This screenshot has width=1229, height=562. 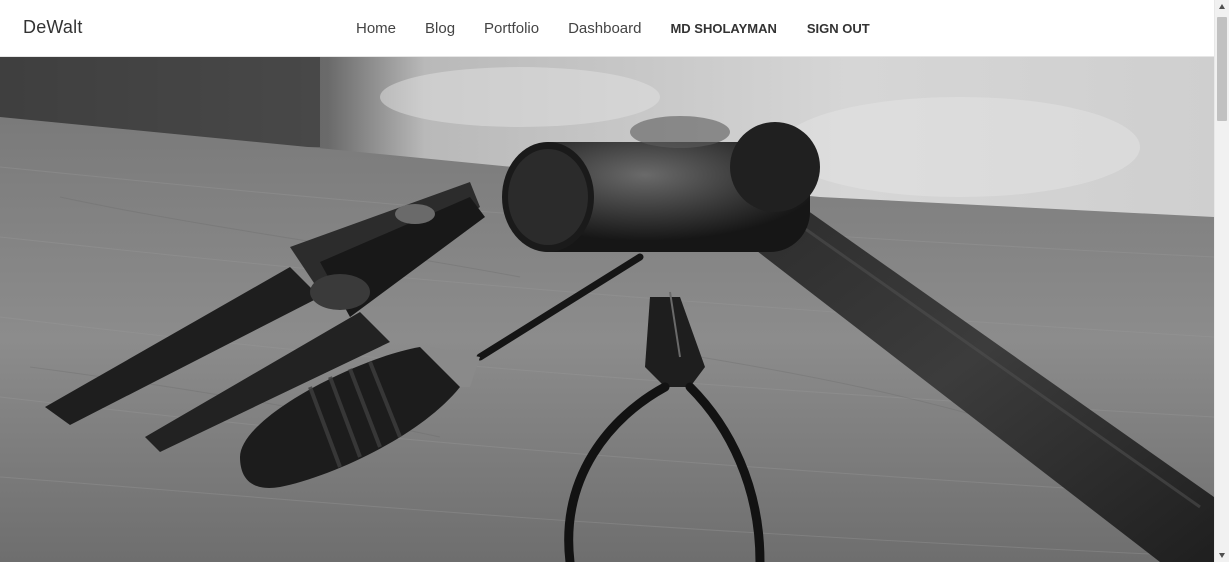 I want to click on scroll-down-arrow-icon, so click(x=1222, y=555).